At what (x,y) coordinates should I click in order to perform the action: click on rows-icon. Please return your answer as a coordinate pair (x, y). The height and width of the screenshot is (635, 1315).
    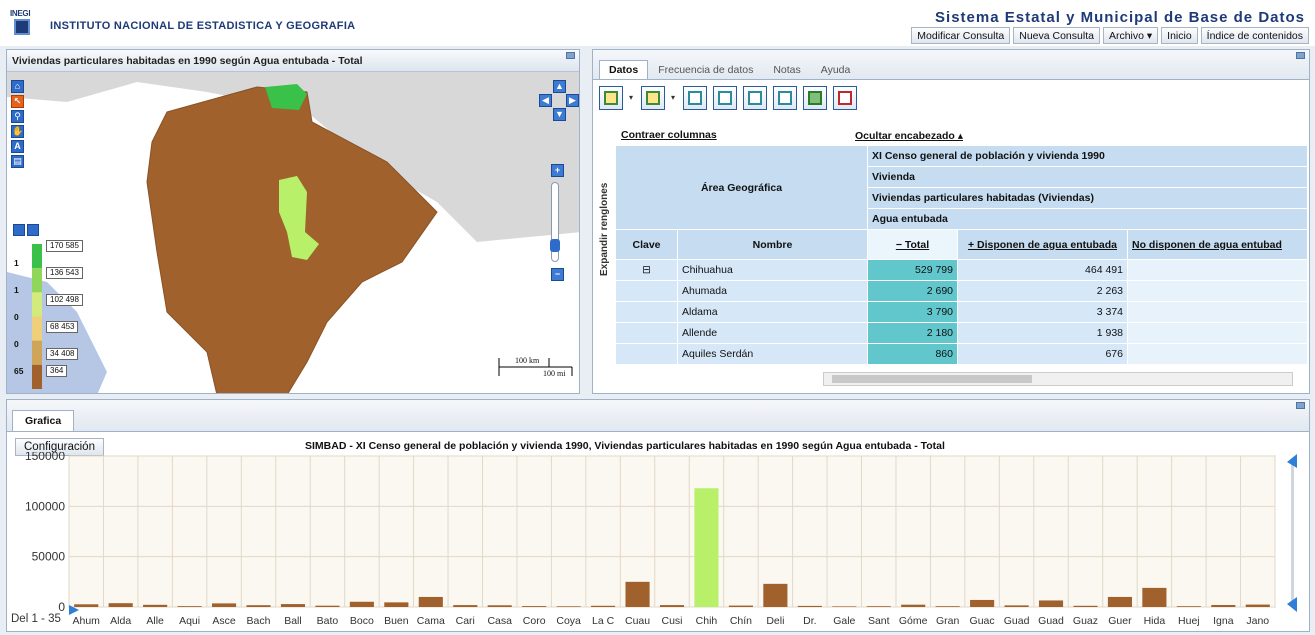
    Looking at the image, I should click on (755, 98).